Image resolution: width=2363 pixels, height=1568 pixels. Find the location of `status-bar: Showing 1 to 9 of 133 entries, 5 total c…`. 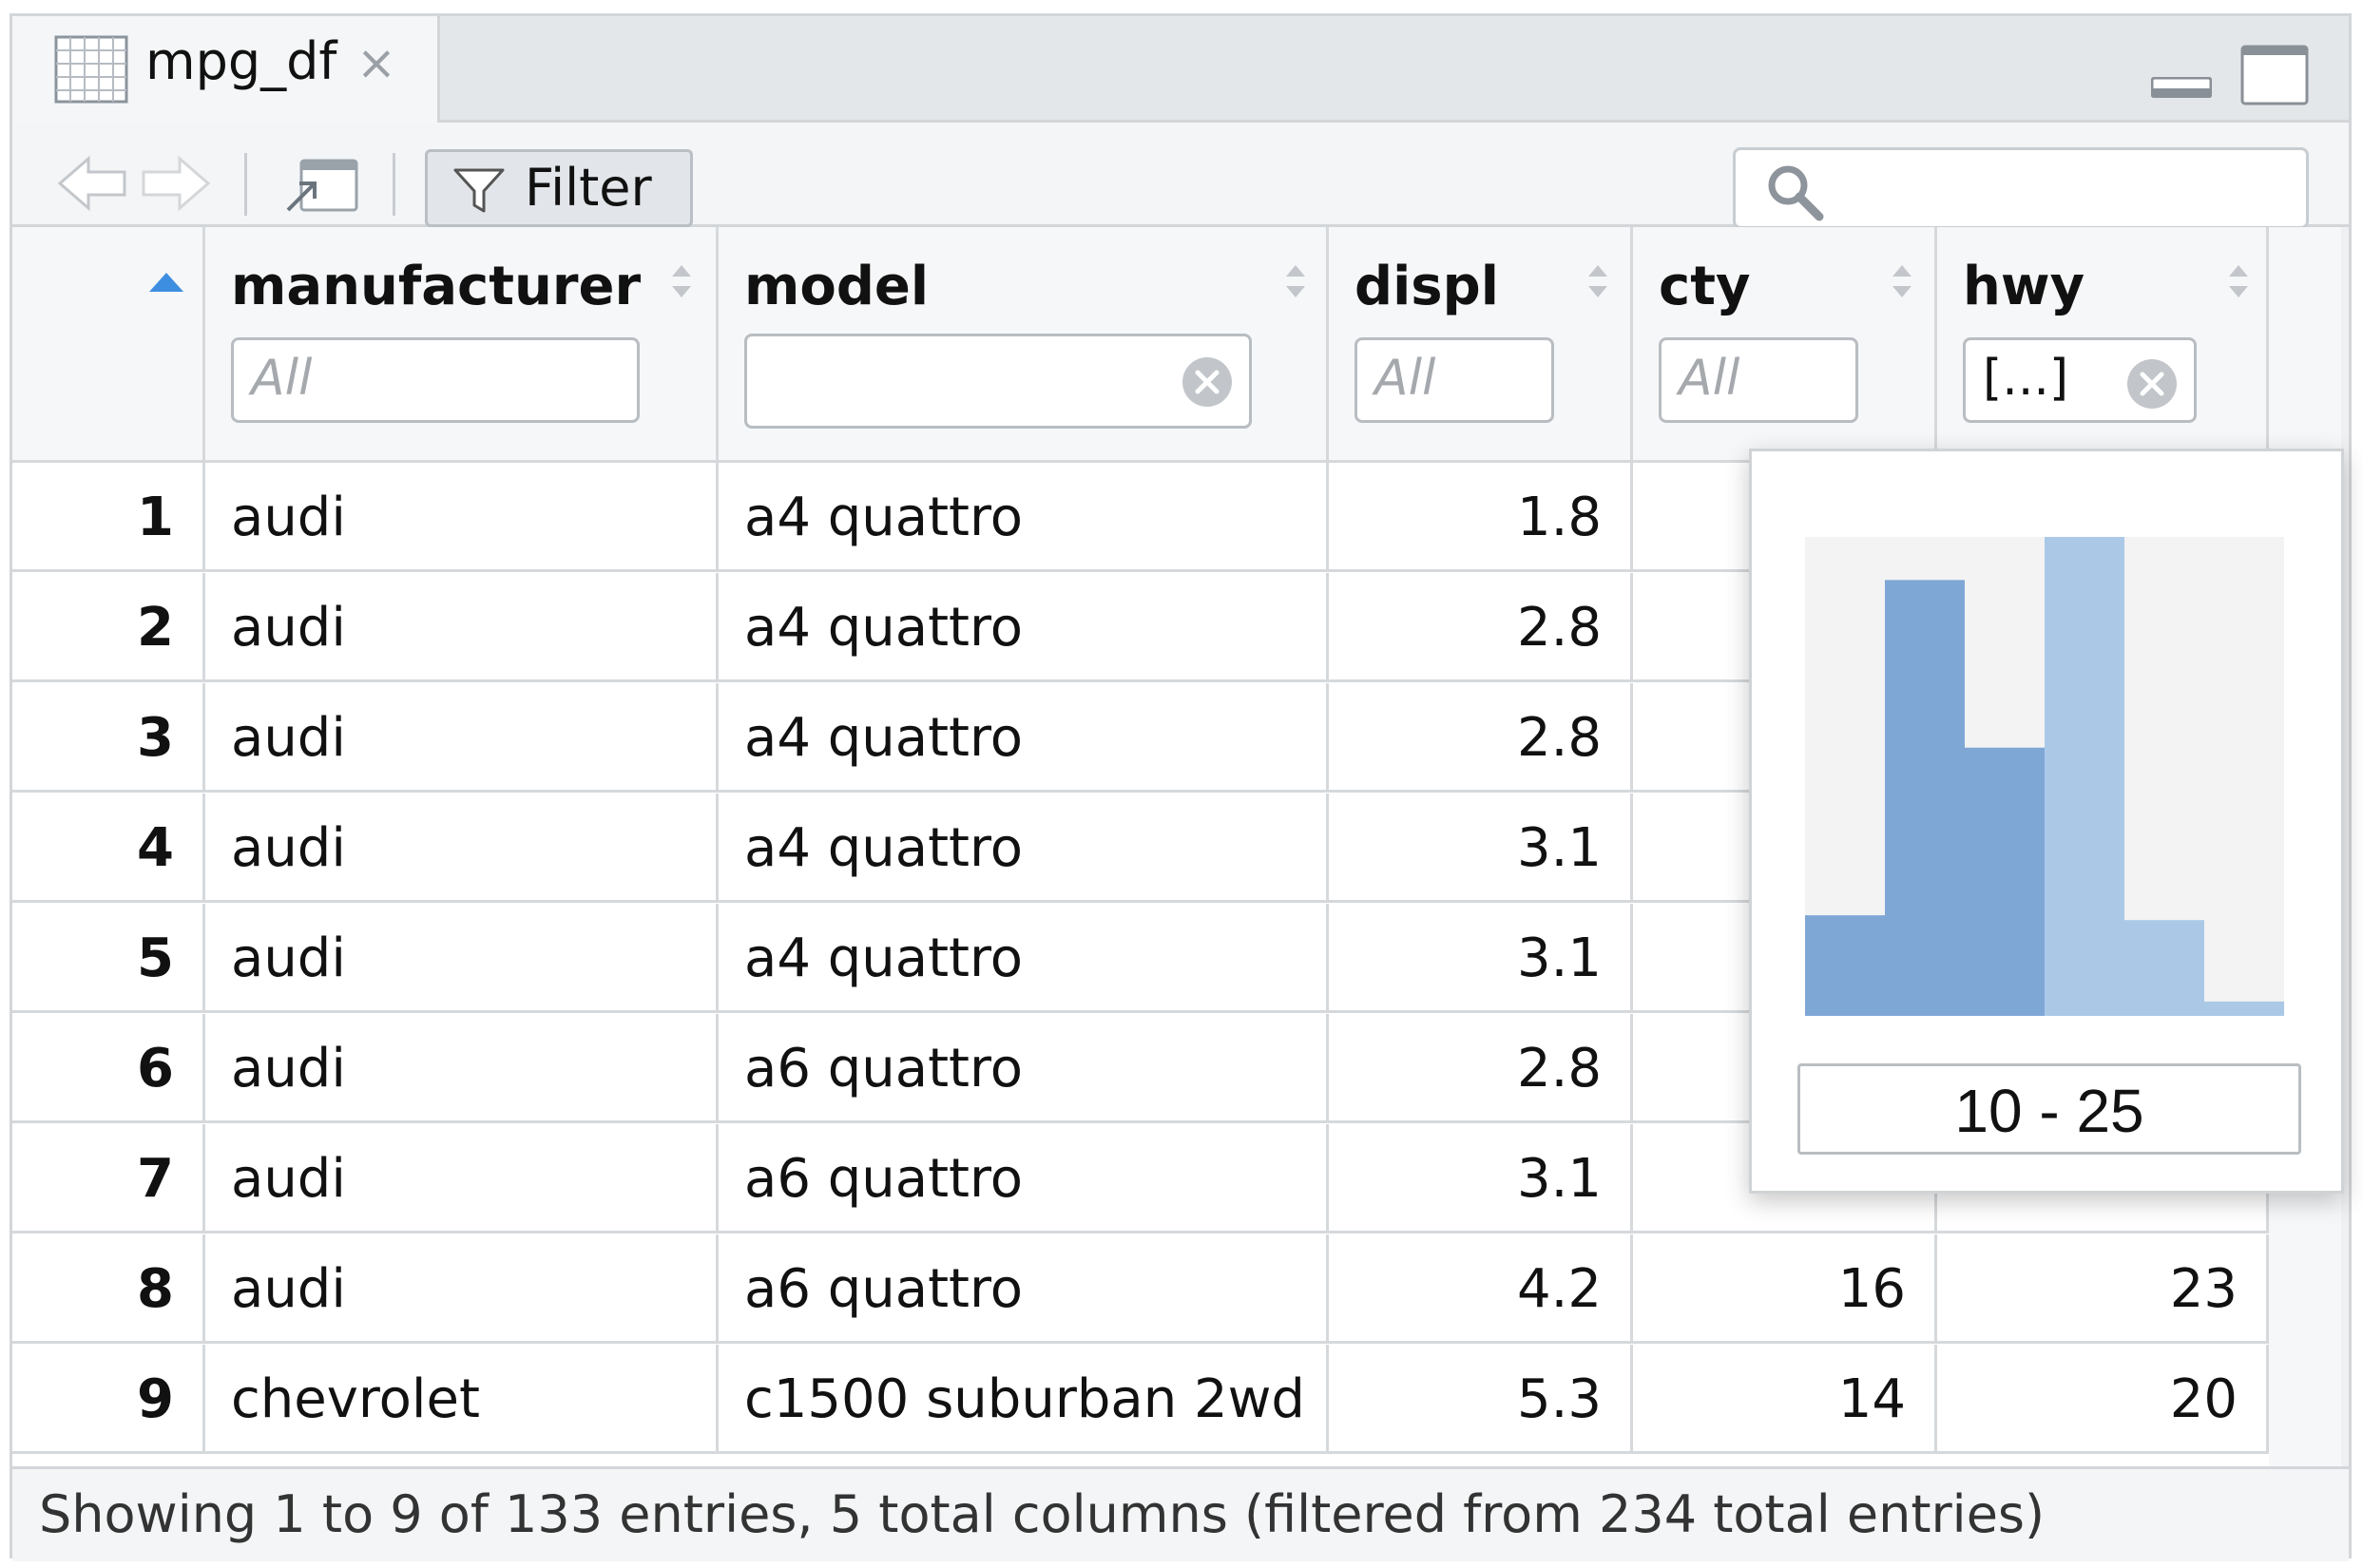

status-bar: Showing 1 to 9 of 133 entries, 5 total c… is located at coordinates (1181, 1514).